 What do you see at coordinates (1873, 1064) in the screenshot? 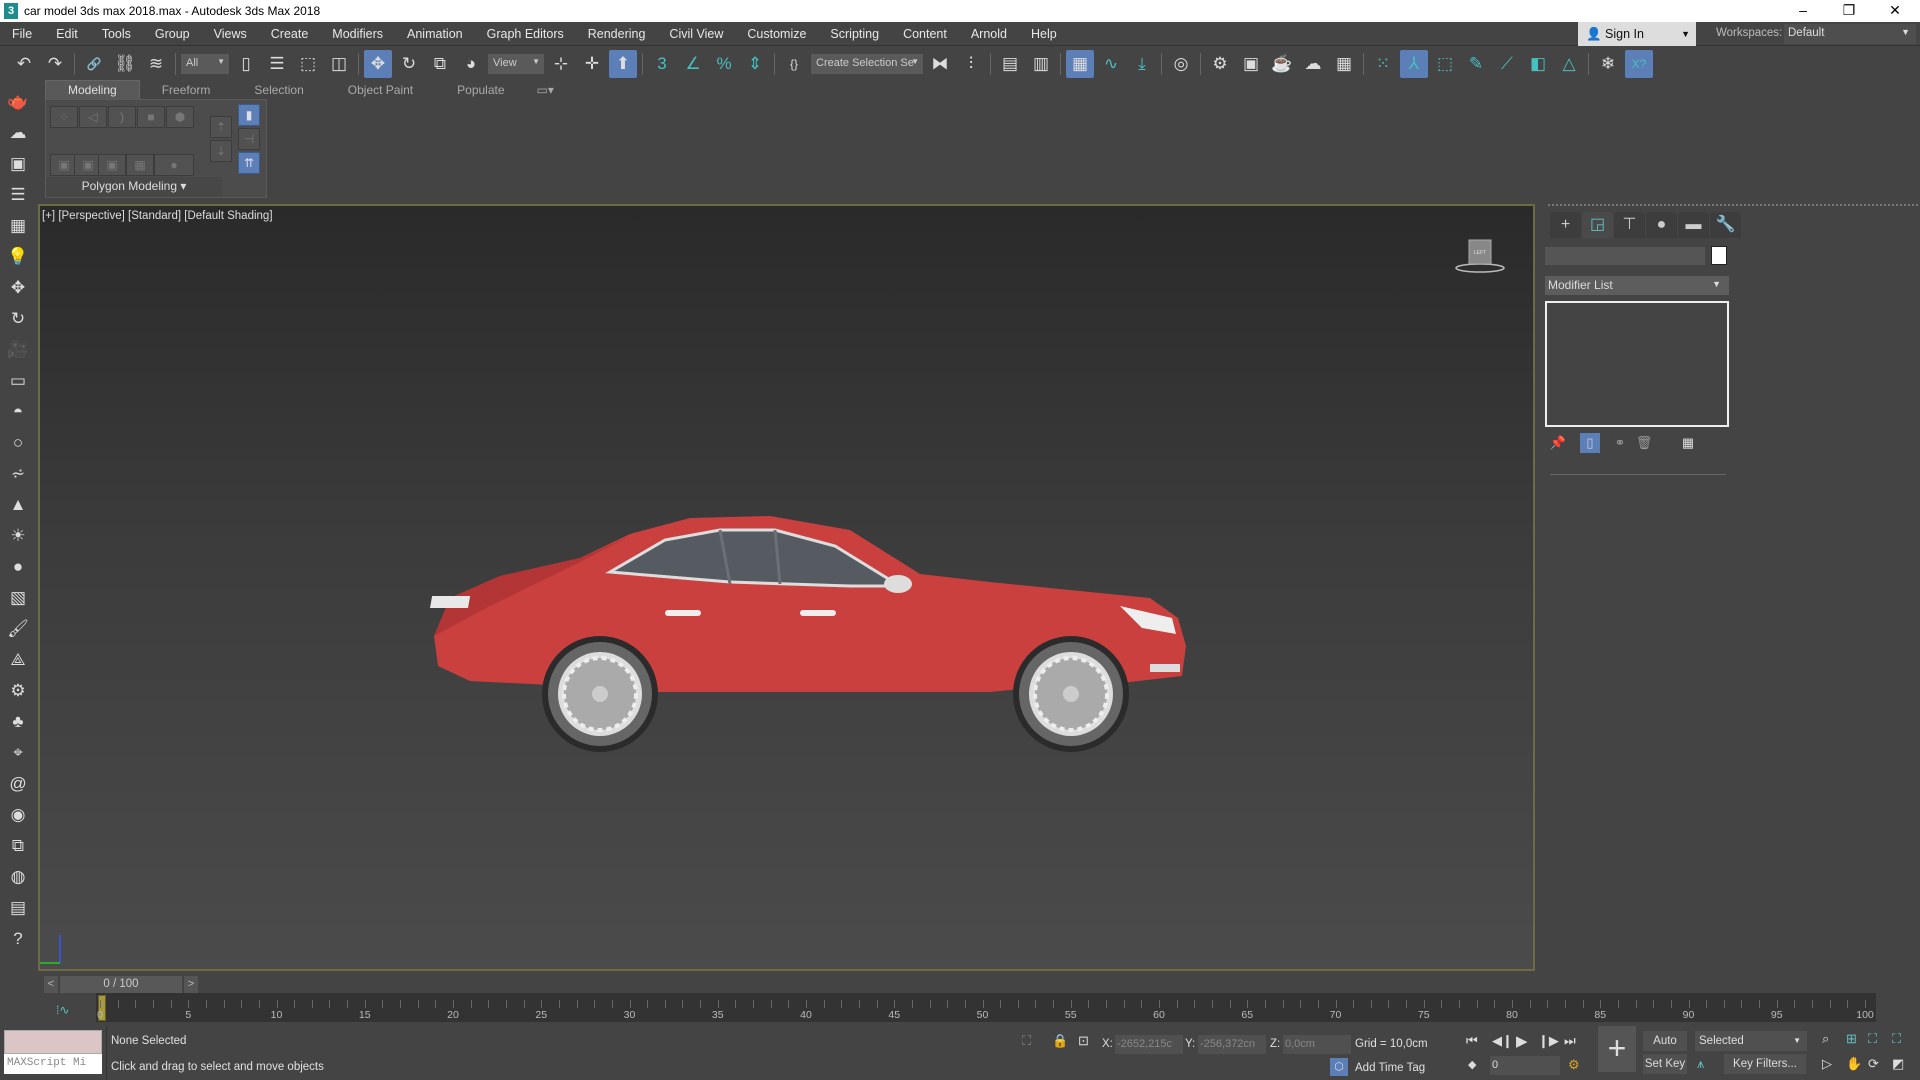
I see `orbit-icon: ⟳` at bounding box center [1873, 1064].